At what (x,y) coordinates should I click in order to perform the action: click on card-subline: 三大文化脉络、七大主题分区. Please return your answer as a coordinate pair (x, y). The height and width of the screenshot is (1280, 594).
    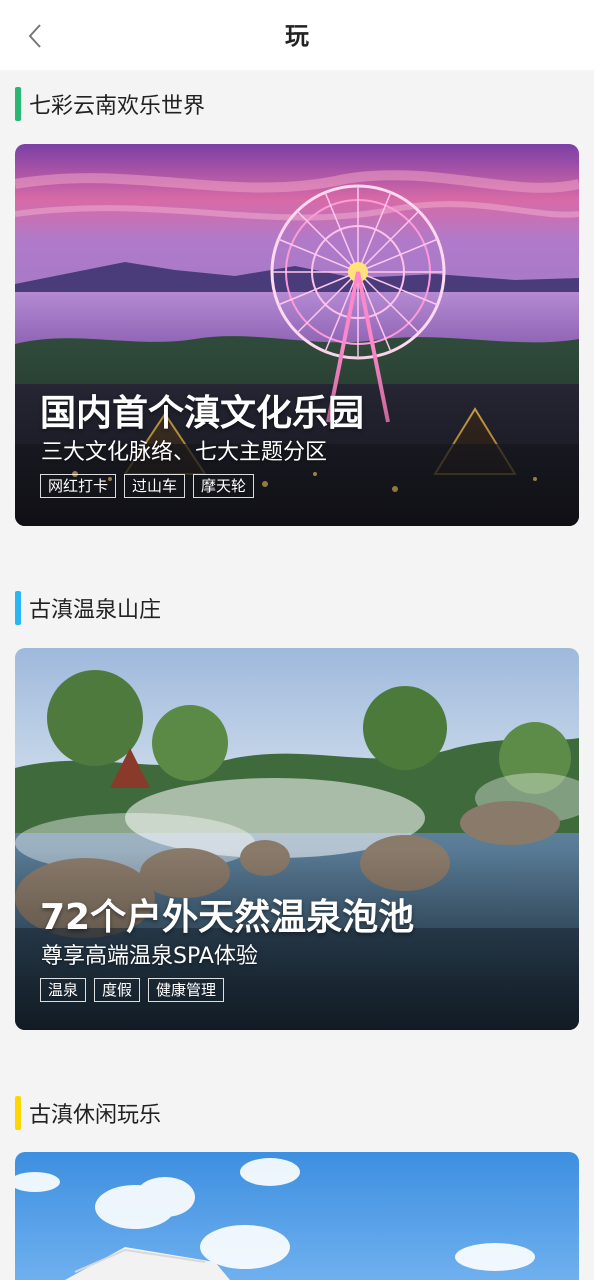
    Looking at the image, I should click on (184, 452).